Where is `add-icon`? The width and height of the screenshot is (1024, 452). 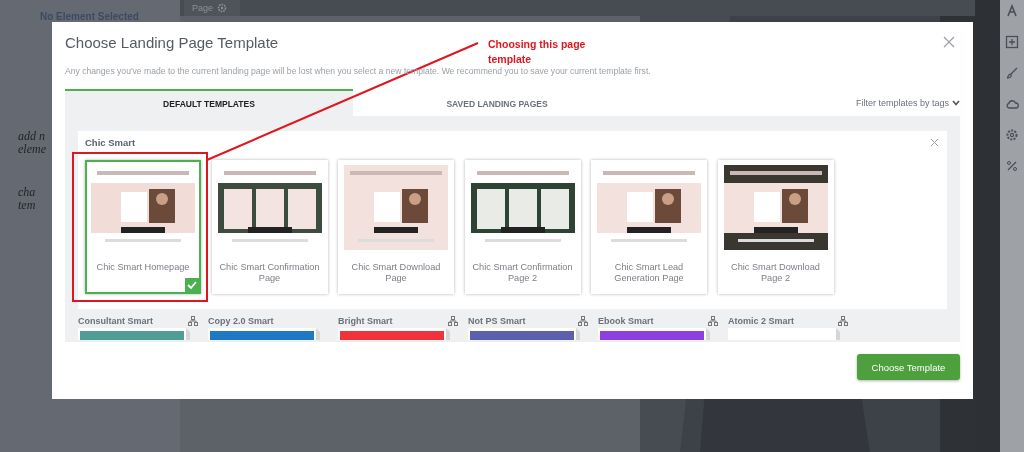
add-icon is located at coordinates (1012, 42).